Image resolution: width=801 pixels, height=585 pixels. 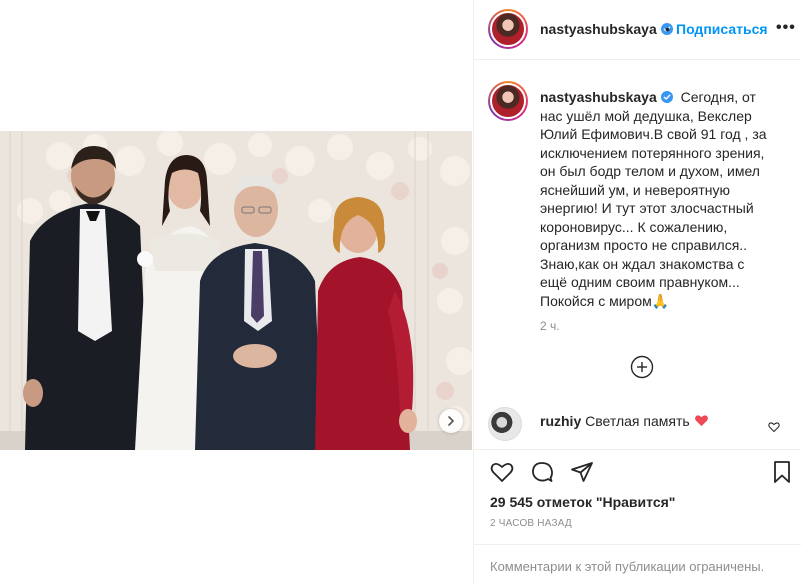 What do you see at coordinates (508, 101) in the screenshot?
I see `caption-author-avatar` at bounding box center [508, 101].